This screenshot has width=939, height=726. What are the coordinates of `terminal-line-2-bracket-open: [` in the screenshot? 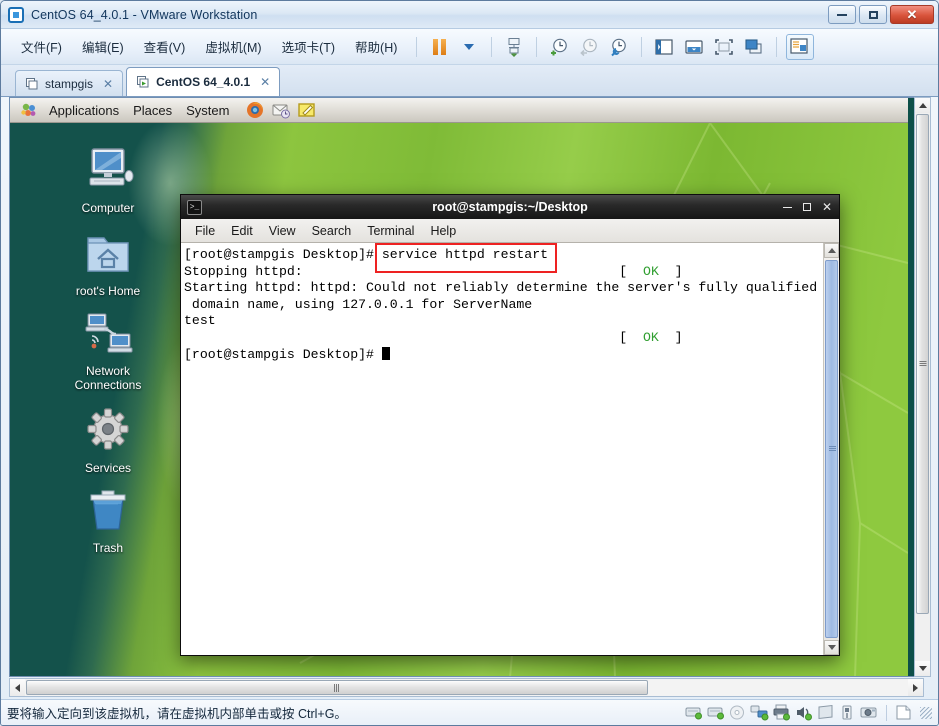 It's located at (631, 271).